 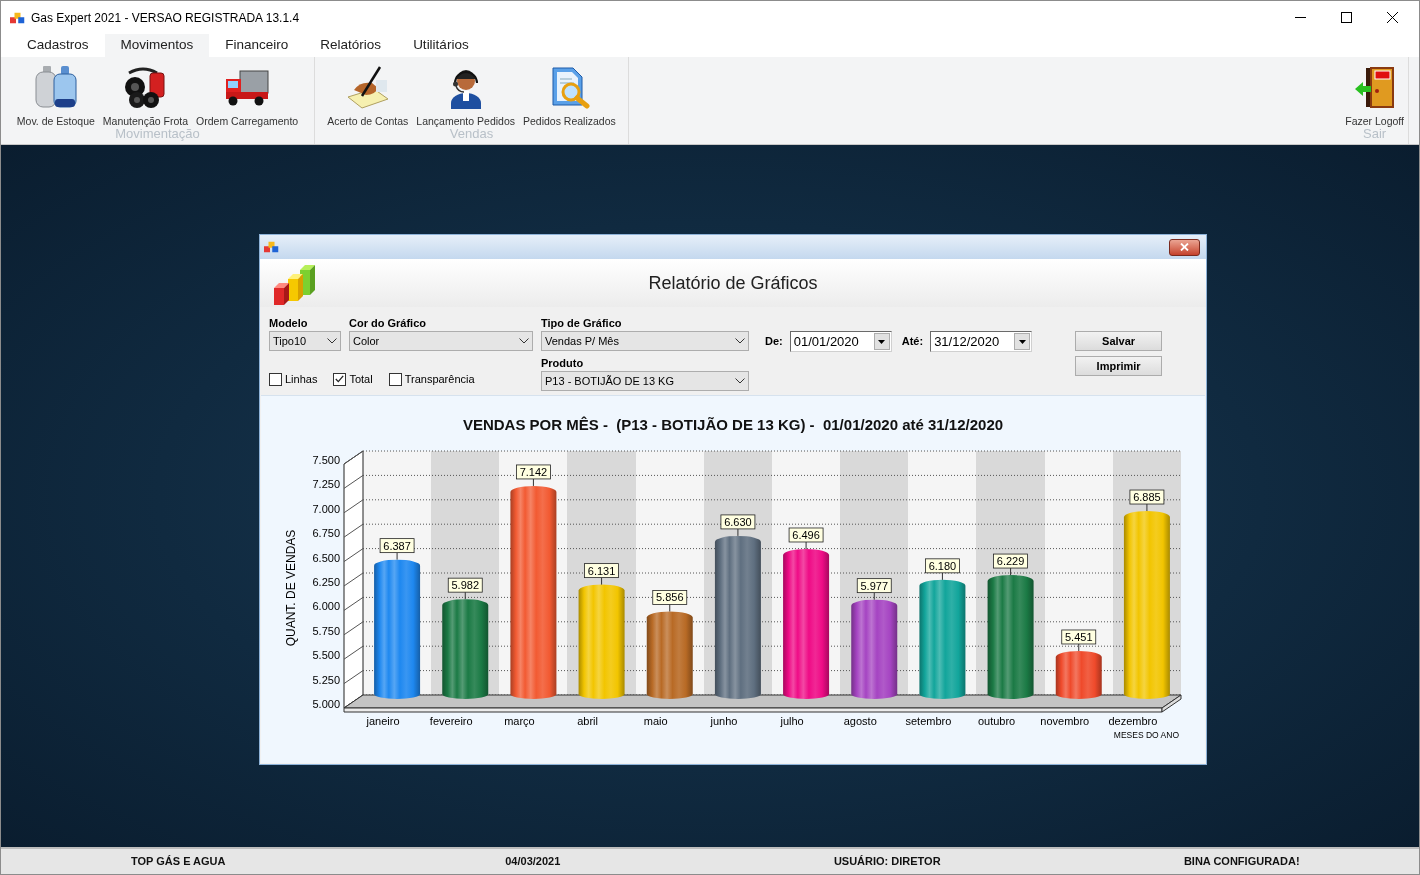 What do you see at coordinates (874, 586) in the screenshot?
I see `value-label: 5.977` at bounding box center [874, 586].